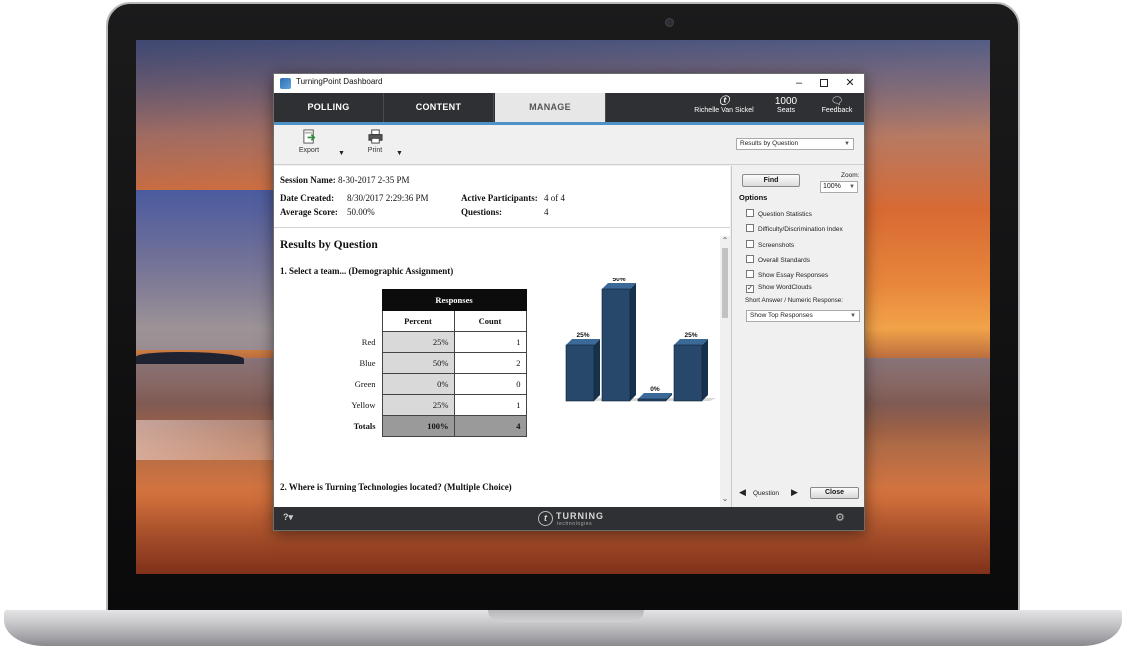 This screenshot has height=658, width=1124. Describe the element at coordinates (490, 321) in the screenshot. I see `count-column-header: Count` at that location.